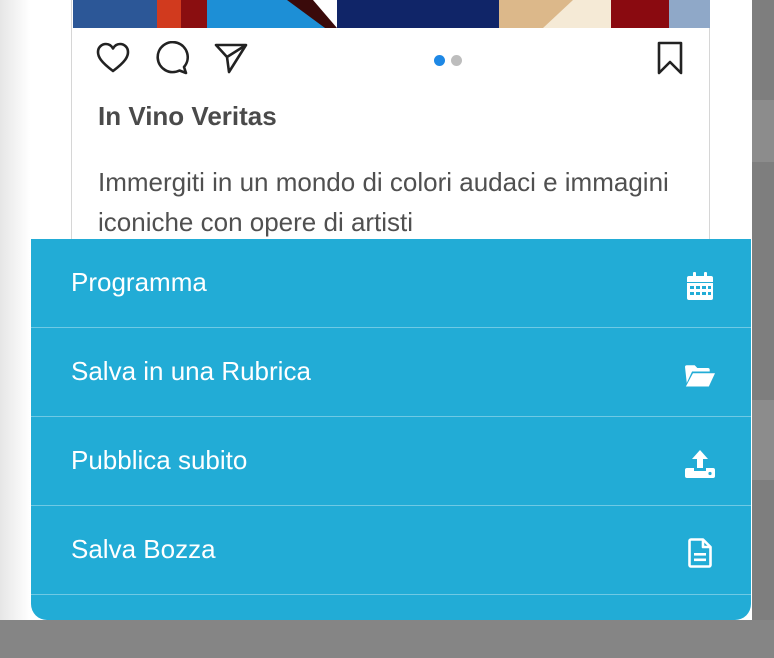 The width and height of the screenshot is (774, 658). I want to click on sheet-item-pubblica-subito: Pubblica subito, so click(391, 461).